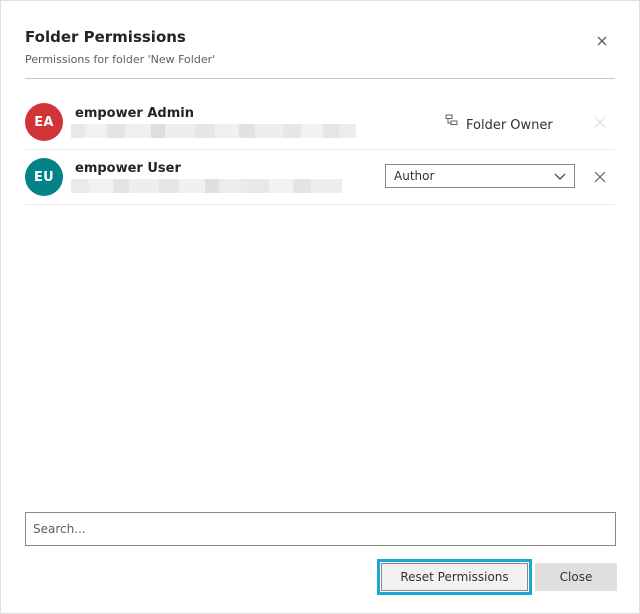 The image size is (640, 614). Describe the element at coordinates (560, 176) in the screenshot. I see `chevron-down-icon` at that location.